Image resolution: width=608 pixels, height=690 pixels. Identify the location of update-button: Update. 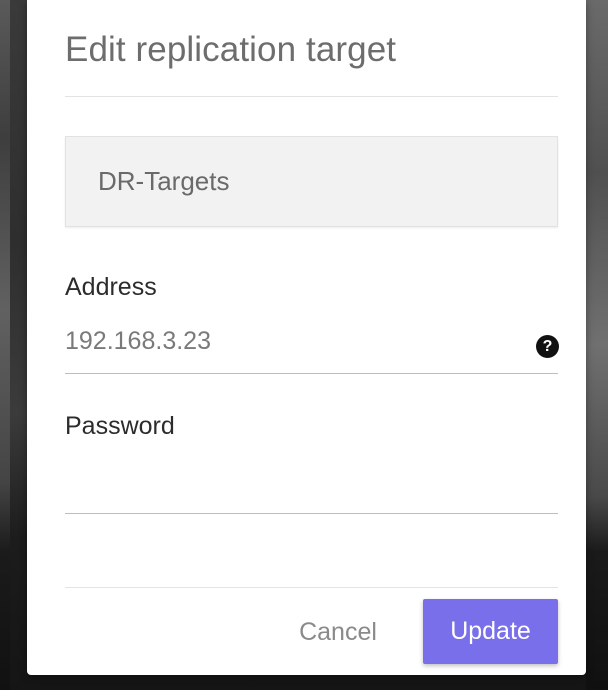
(490, 631).